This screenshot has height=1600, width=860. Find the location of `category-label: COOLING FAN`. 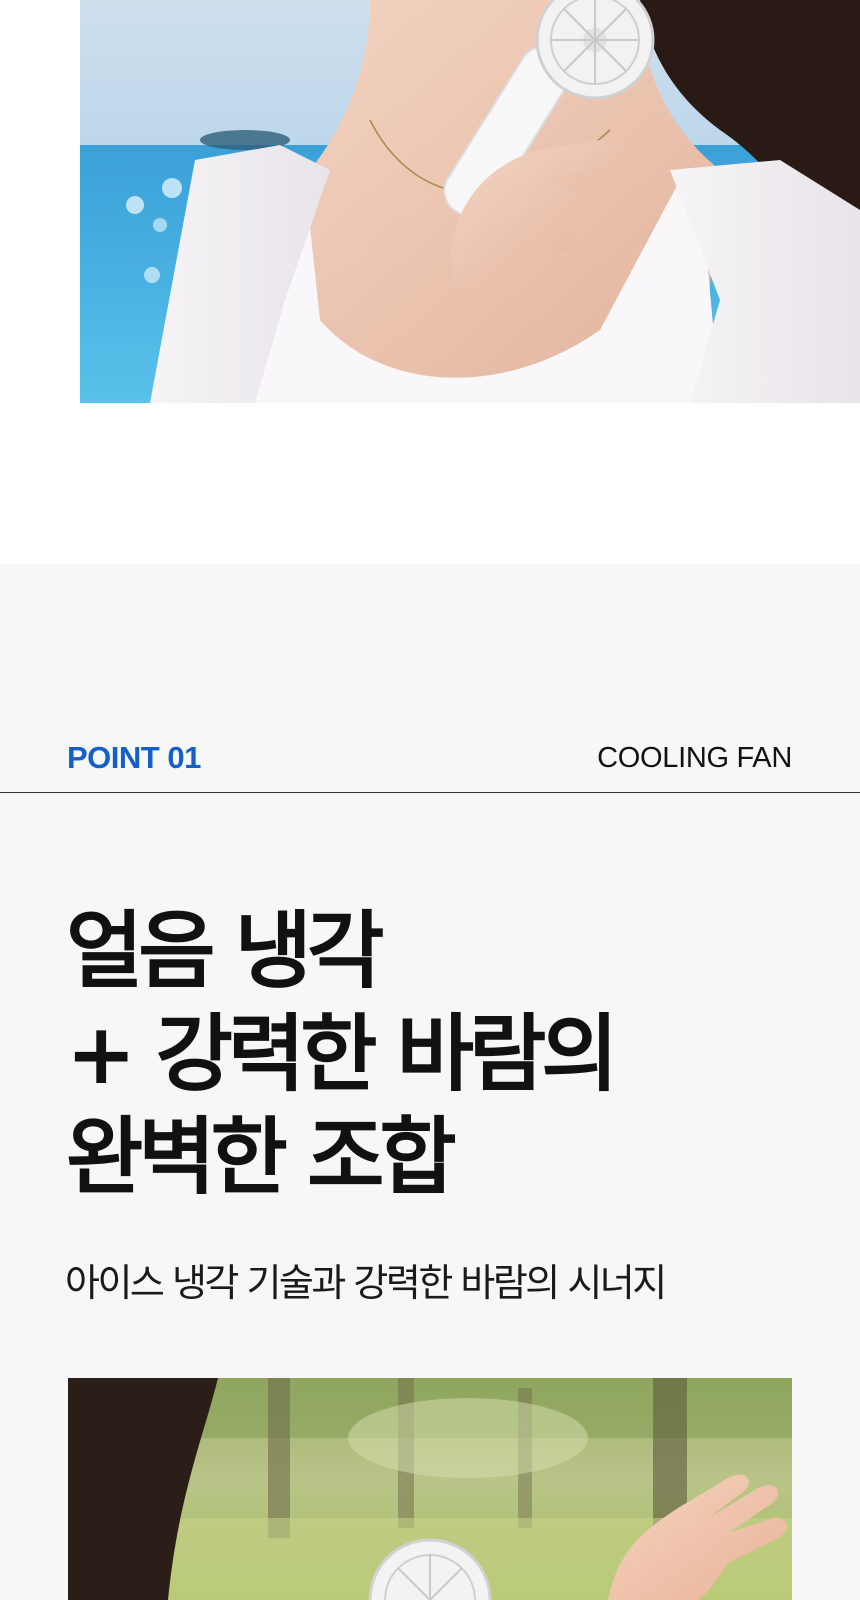

category-label: COOLING FAN is located at coordinates (694, 758).